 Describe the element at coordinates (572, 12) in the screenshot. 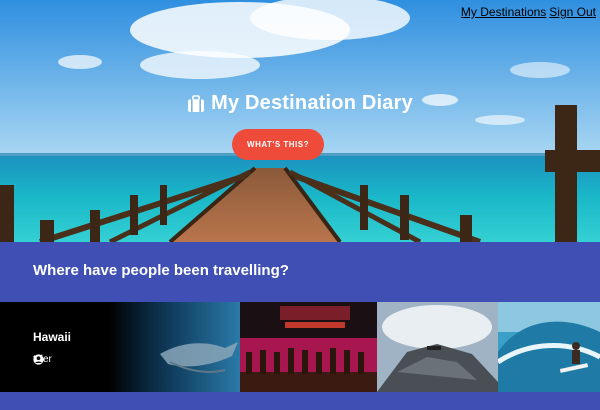

I see `sign-out-link: Sign Out` at that location.